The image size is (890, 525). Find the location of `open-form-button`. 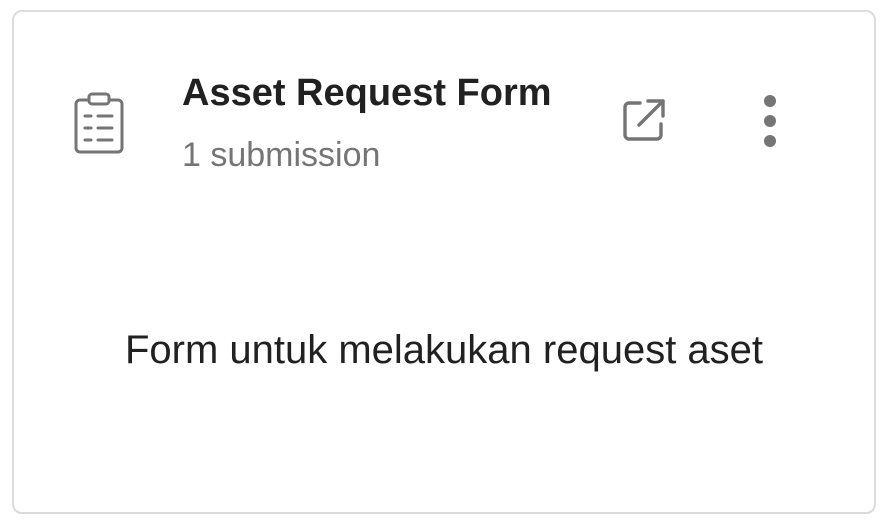

open-form-button is located at coordinates (644, 122).